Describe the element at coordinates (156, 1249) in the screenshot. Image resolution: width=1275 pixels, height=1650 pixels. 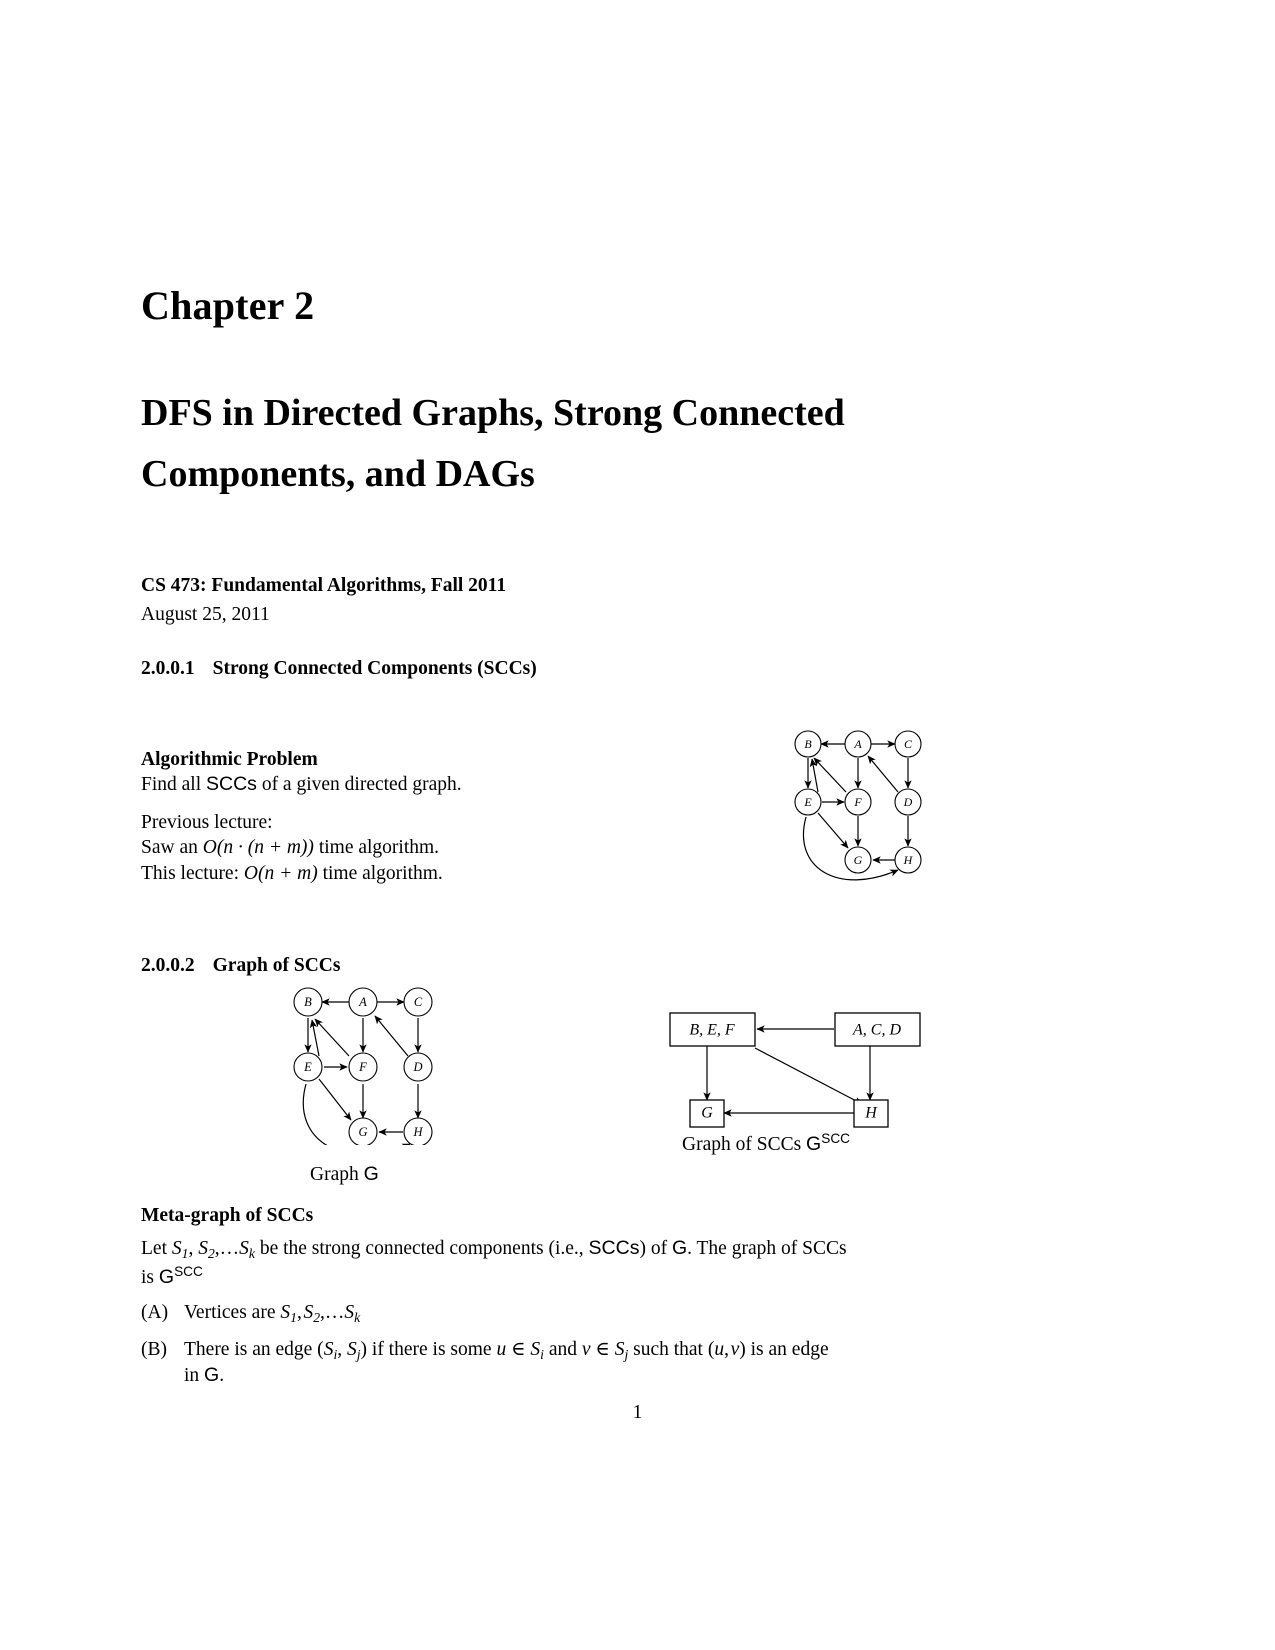
I see `mg-p1-a: Let` at that location.